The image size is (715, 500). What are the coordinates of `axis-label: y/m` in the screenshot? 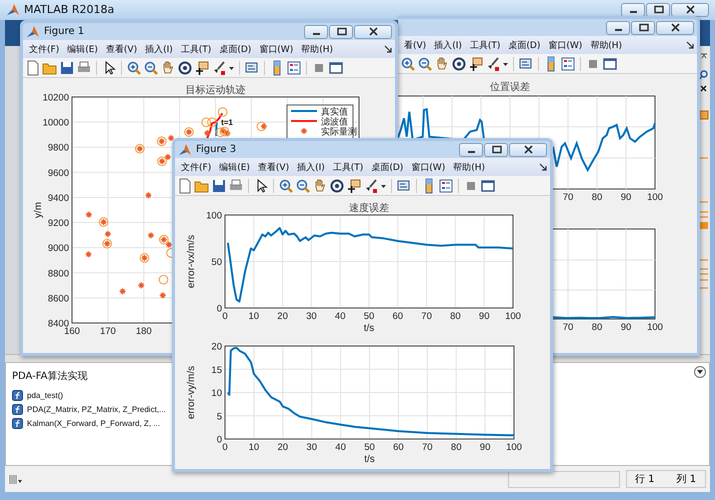 It's located at (38, 210).